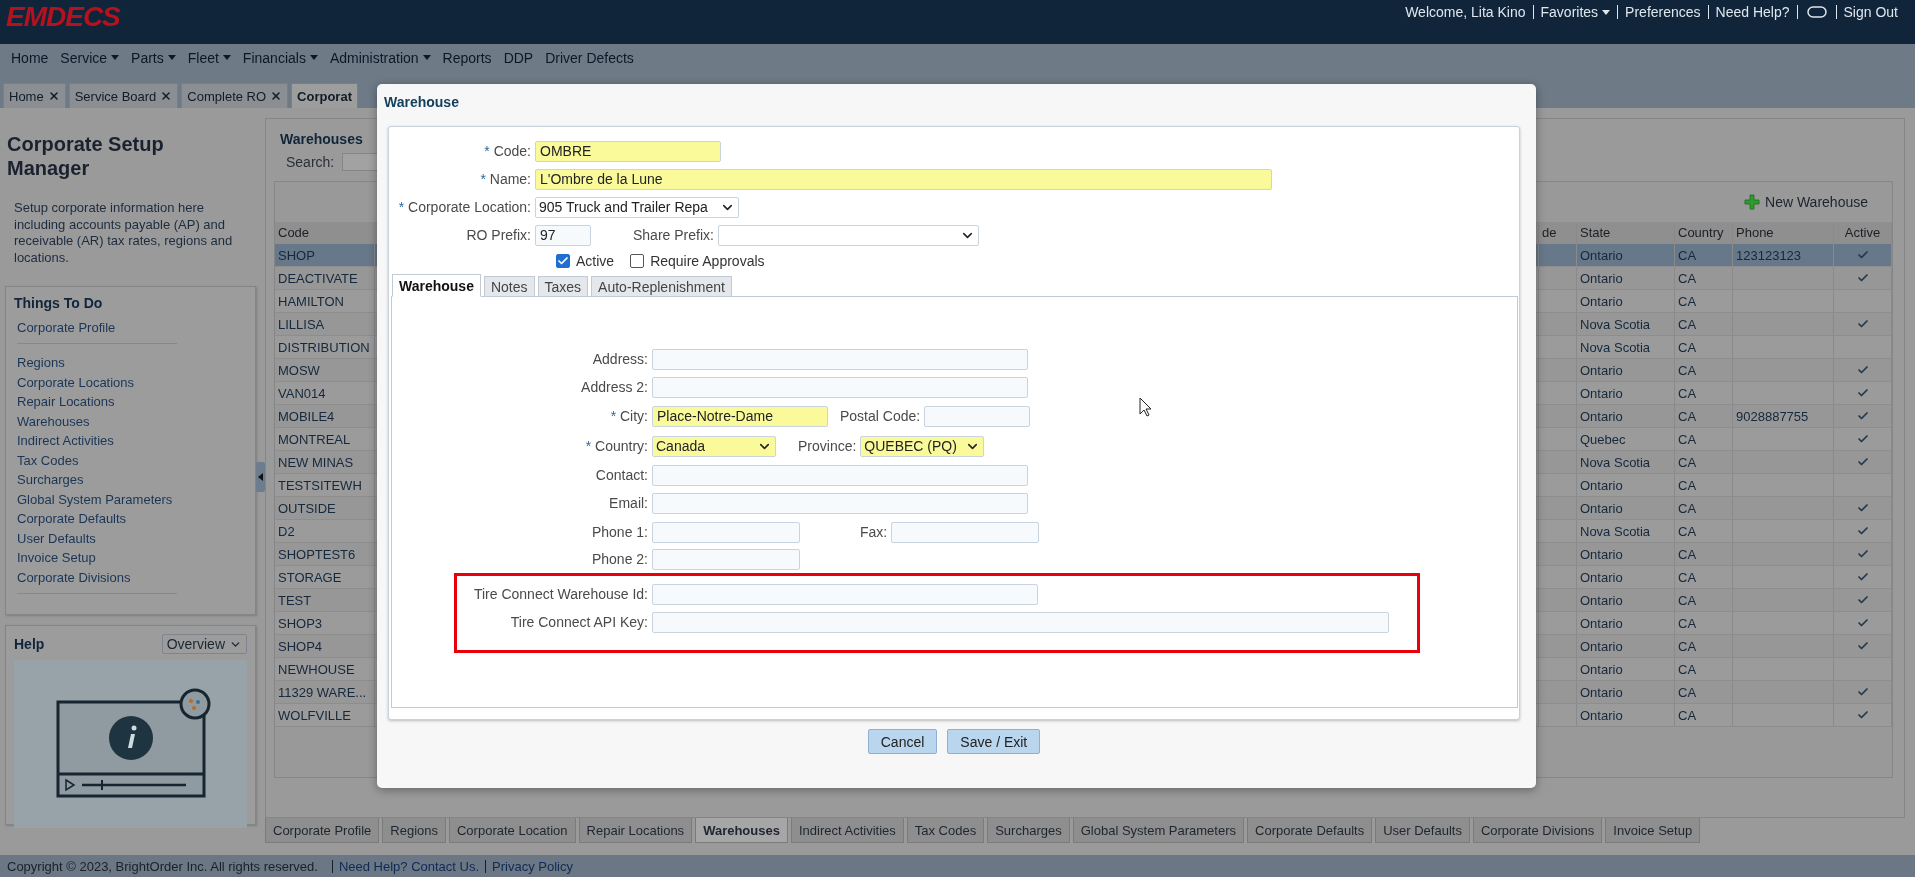 The image size is (1915, 877). I want to click on sidebar-link: Regions, so click(97, 363).